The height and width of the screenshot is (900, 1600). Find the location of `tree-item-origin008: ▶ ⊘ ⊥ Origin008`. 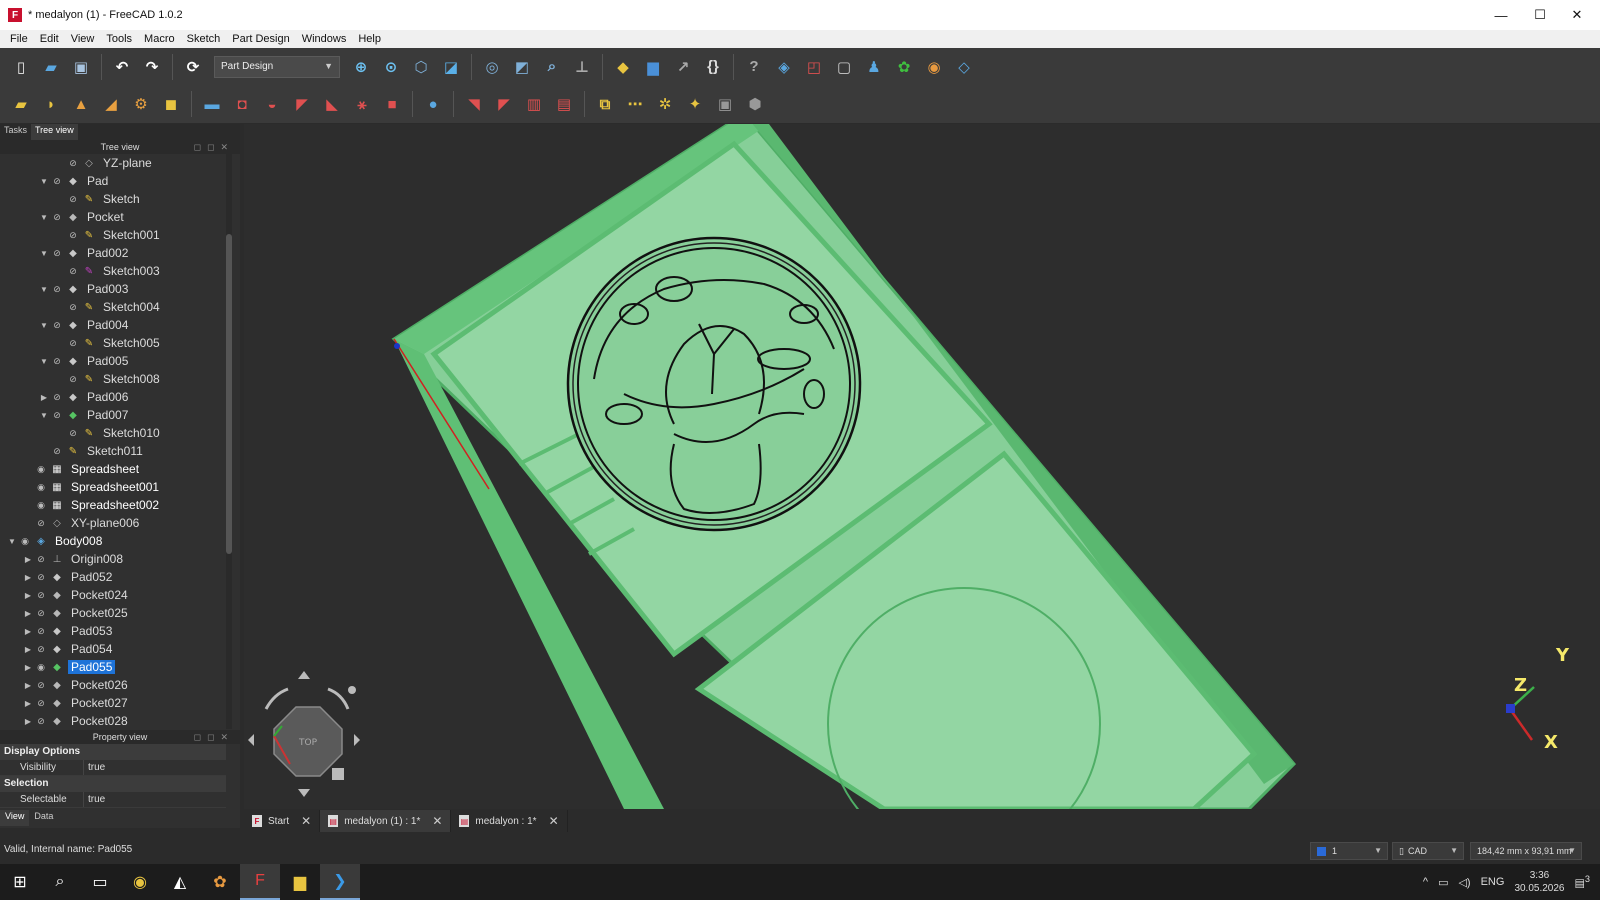

tree-item-origin008: ▶ ⊘ ⊥ Origin008 is located at coordinates (114, 559).